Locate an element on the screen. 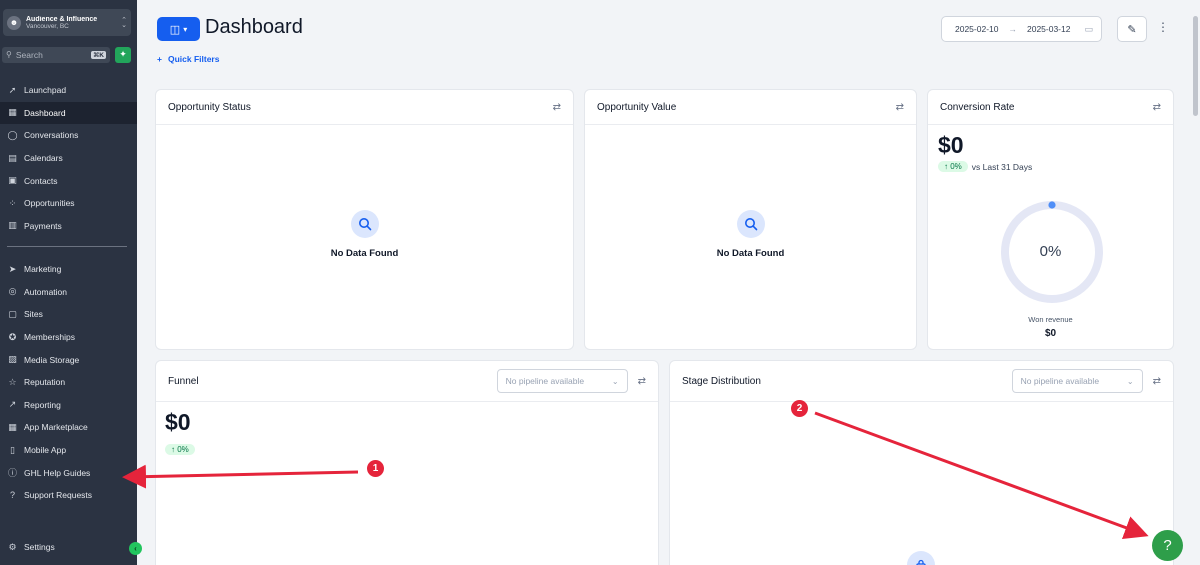 Image resolution: width=1200 pixels, height=565 pixels. chevron-down-icon: ⌄ is located at coordinates (1130, 381).